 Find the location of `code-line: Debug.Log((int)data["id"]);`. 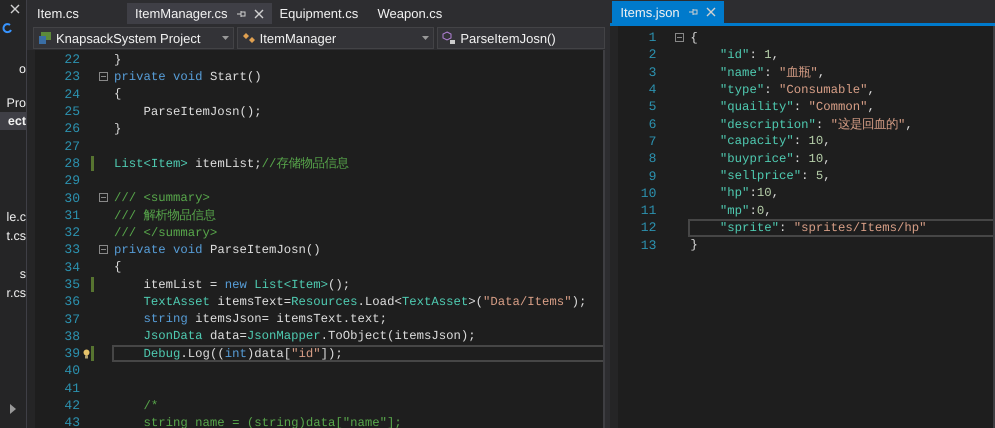

code-line: Debug.Log((int)data["id"]); is located at coordinates (242, 353).